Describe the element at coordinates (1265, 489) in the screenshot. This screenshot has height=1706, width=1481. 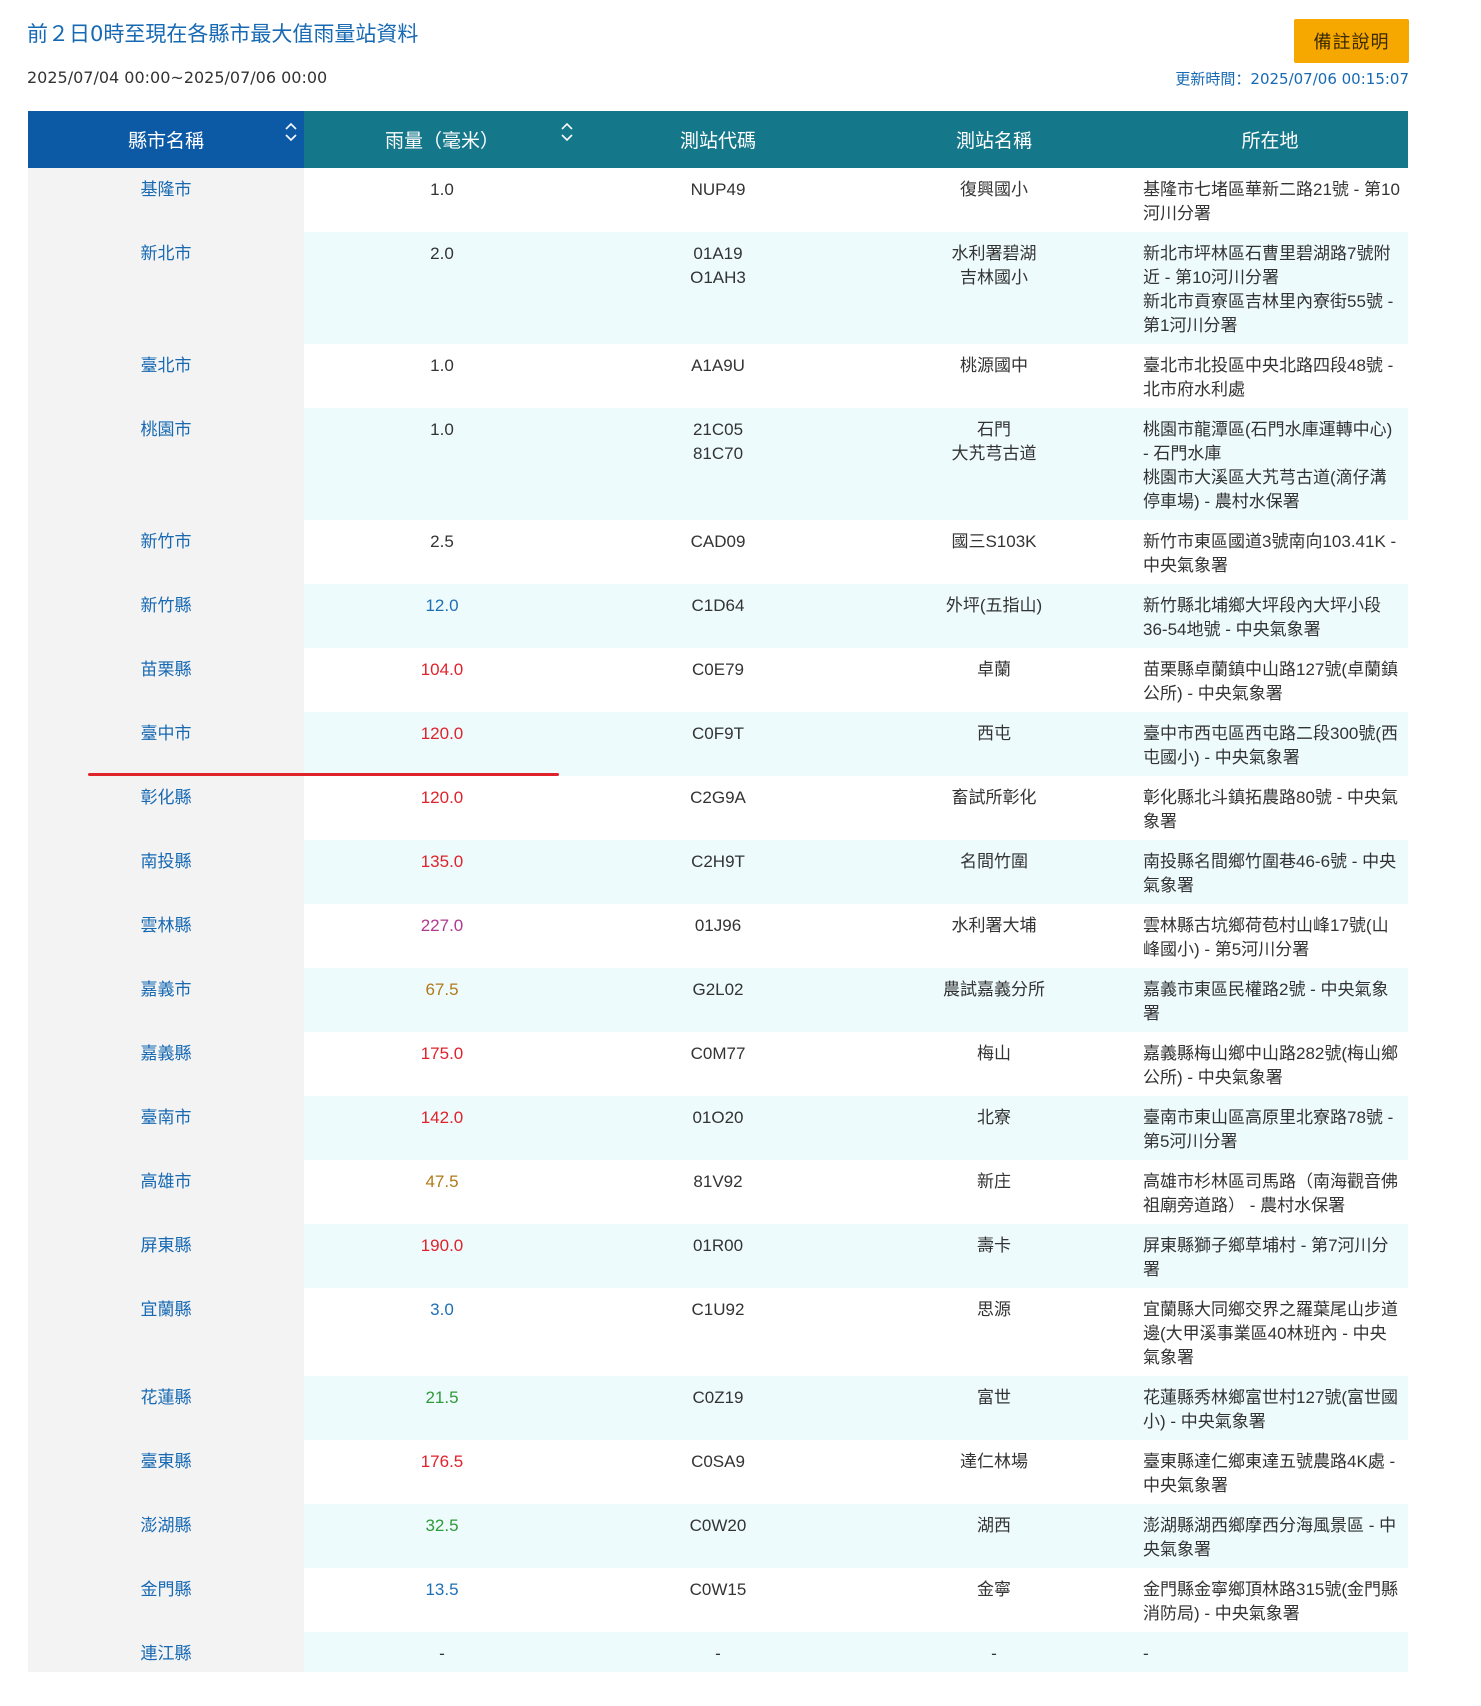
I see `station-location: 桃園市大溪區大艽芎古道(滴仔溝停車場) - 農村水保署` at that location.